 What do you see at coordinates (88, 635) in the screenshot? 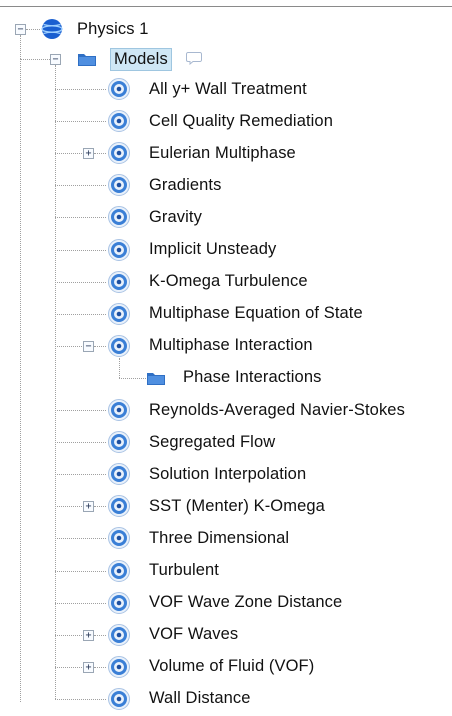
I see `vof-waves-toggle: +` at bounding box center [88, 635].